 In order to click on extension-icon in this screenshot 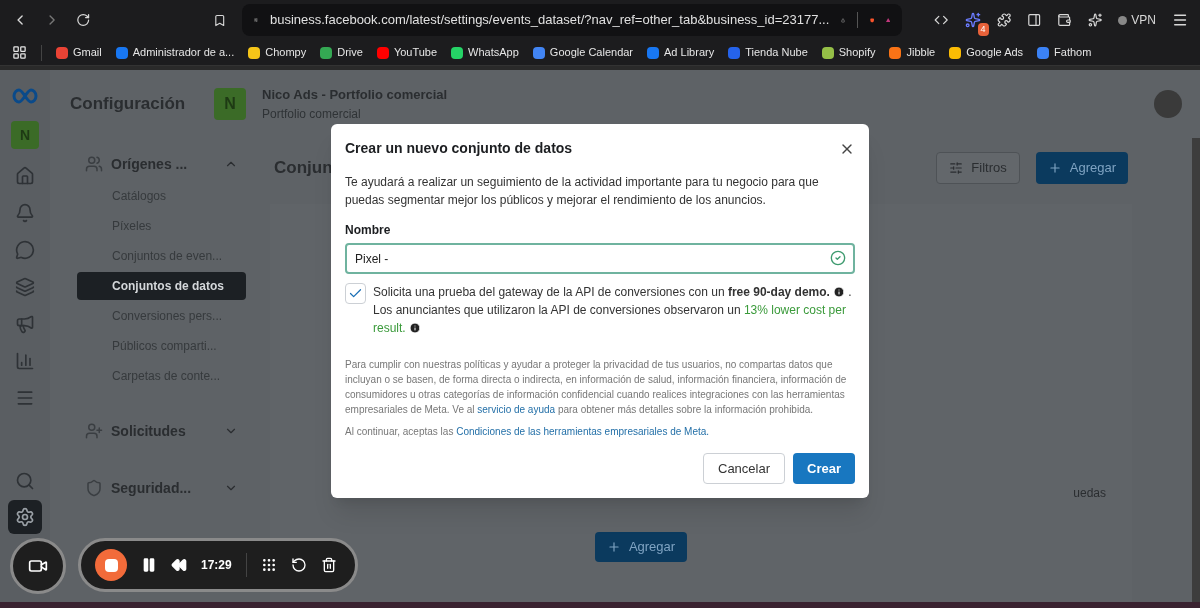, I will do `click(972, 20)`.